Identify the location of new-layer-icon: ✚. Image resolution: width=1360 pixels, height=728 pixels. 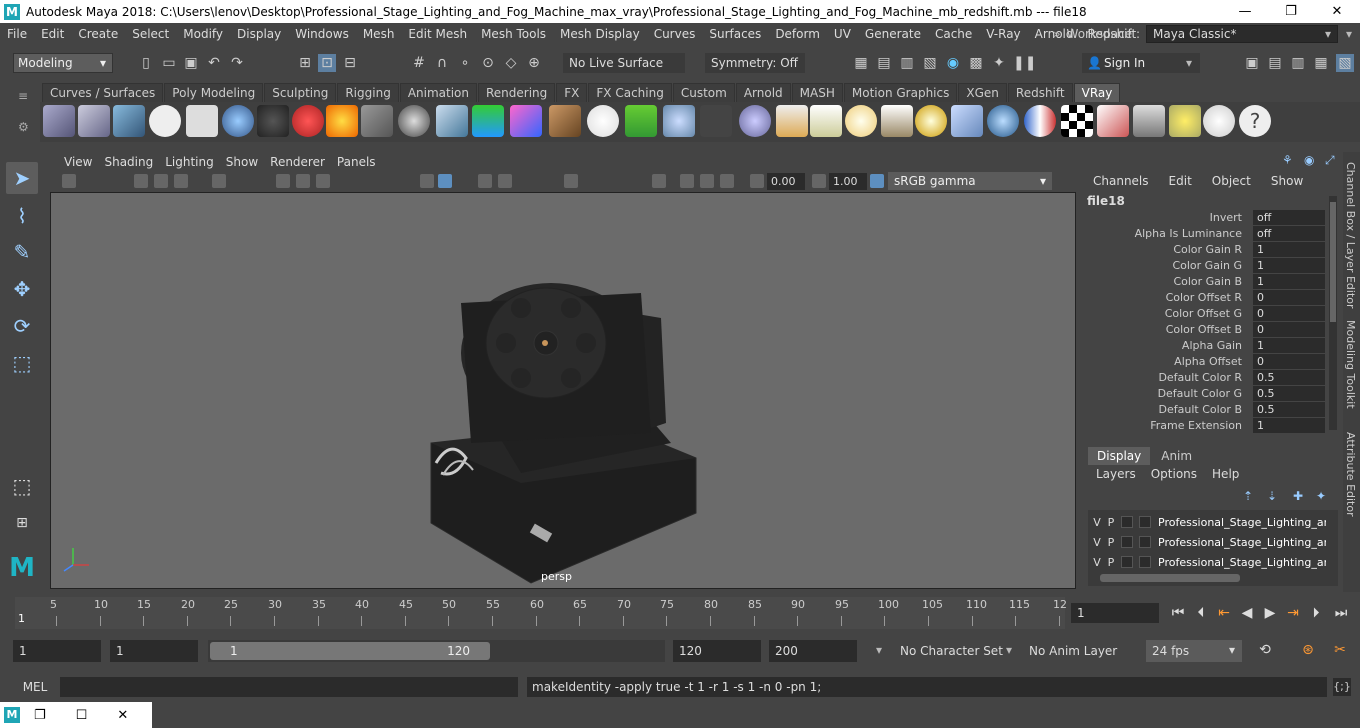
(1298, 496).